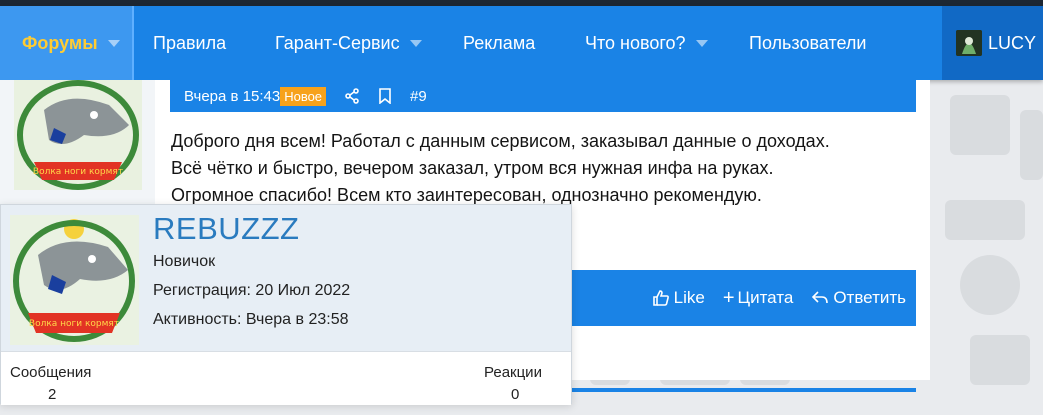 The image size is (1043, 415). I want to click on nav-item-whats-new: Что нового?, so click(646, 43).